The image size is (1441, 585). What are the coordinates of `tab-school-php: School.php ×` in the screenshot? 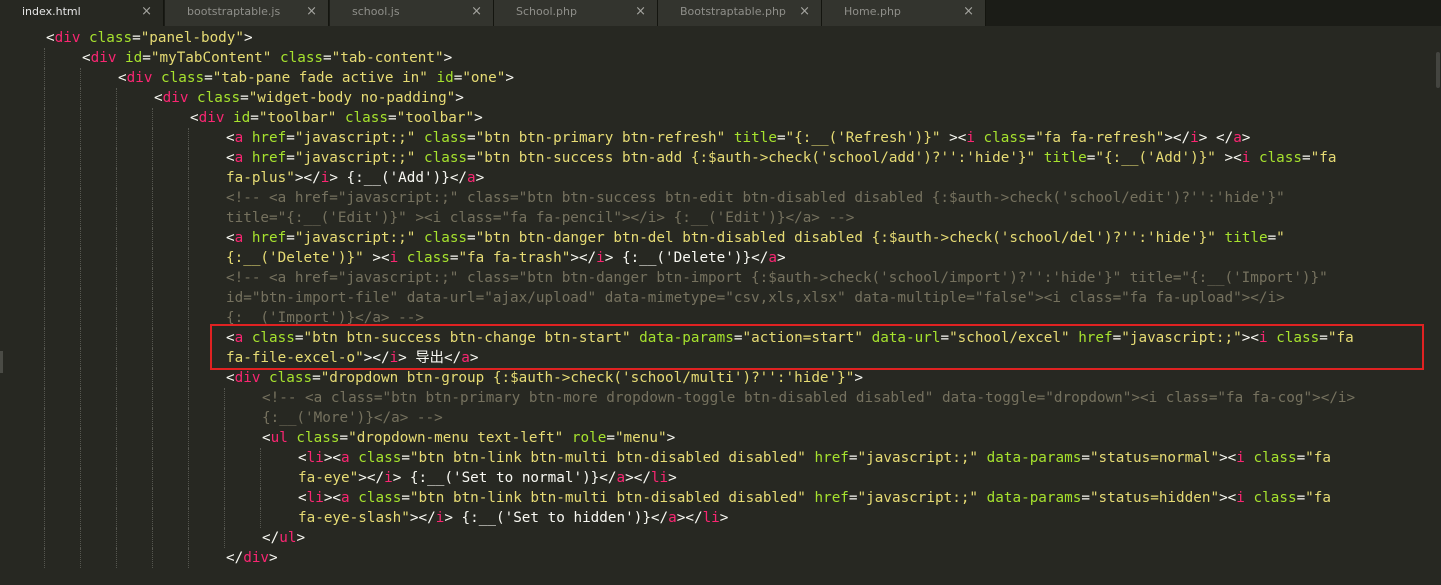 It's located at (576, 13).